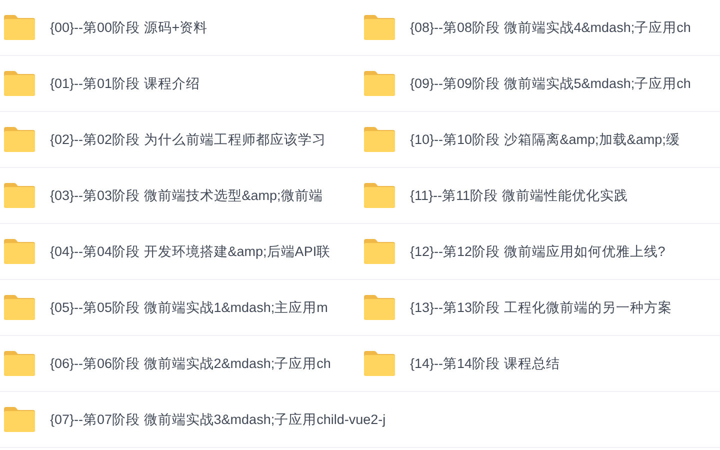 This screenshot has height=450, width=720. Describe the element at coordinates (186, 195) in the screenshot. I see `folder-name: {03}--第03阶段 微前端技术选型&amp;微前端` at that location.